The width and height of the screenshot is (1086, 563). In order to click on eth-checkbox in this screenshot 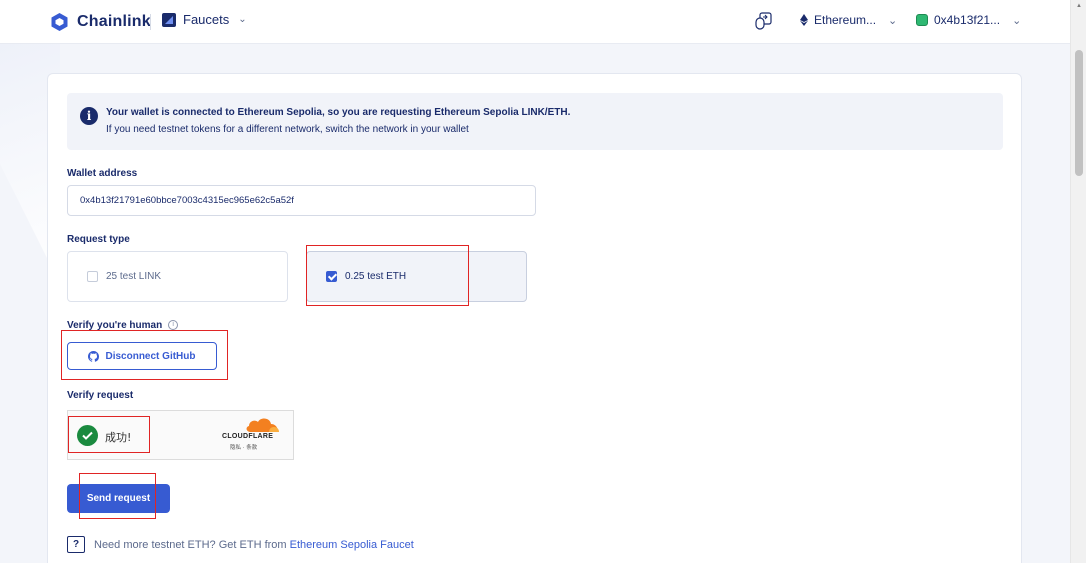, I will do `click(331, 276)`.